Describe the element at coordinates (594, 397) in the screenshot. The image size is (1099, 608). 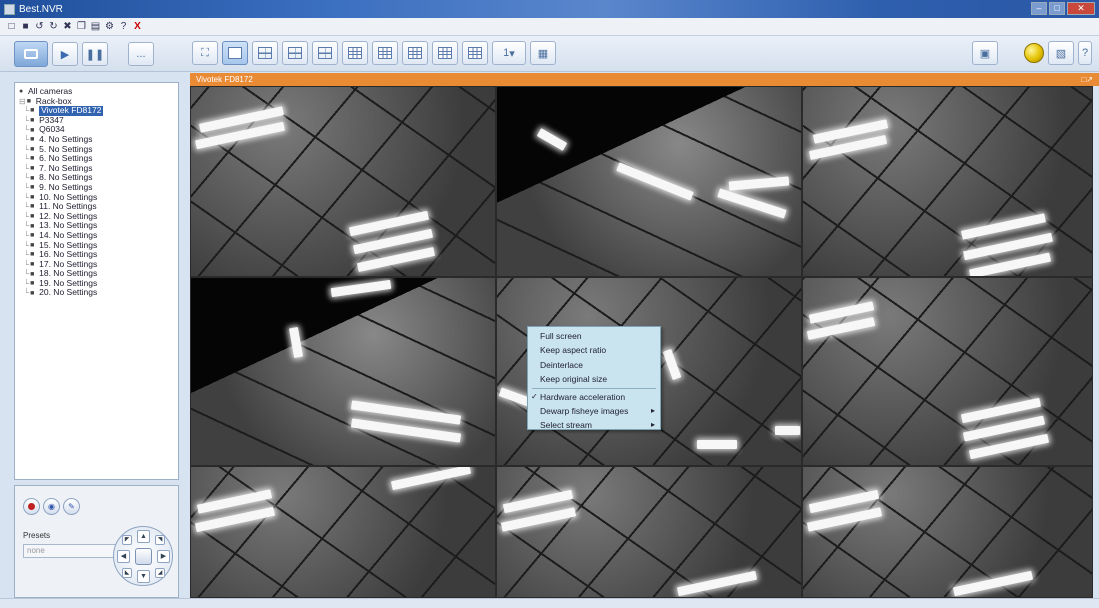
I see `context-menu-item: Hardware acceleration` at that location.